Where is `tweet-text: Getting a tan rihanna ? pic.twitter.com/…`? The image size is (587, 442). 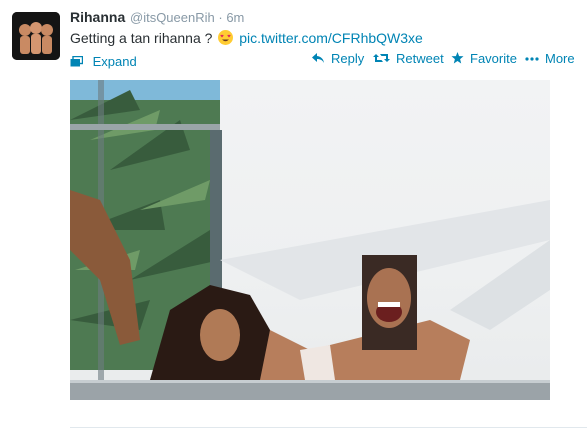 tweet-text: Getting a tan rihanna ? pic.twitter.com/… is located at coordinates (246, 38).